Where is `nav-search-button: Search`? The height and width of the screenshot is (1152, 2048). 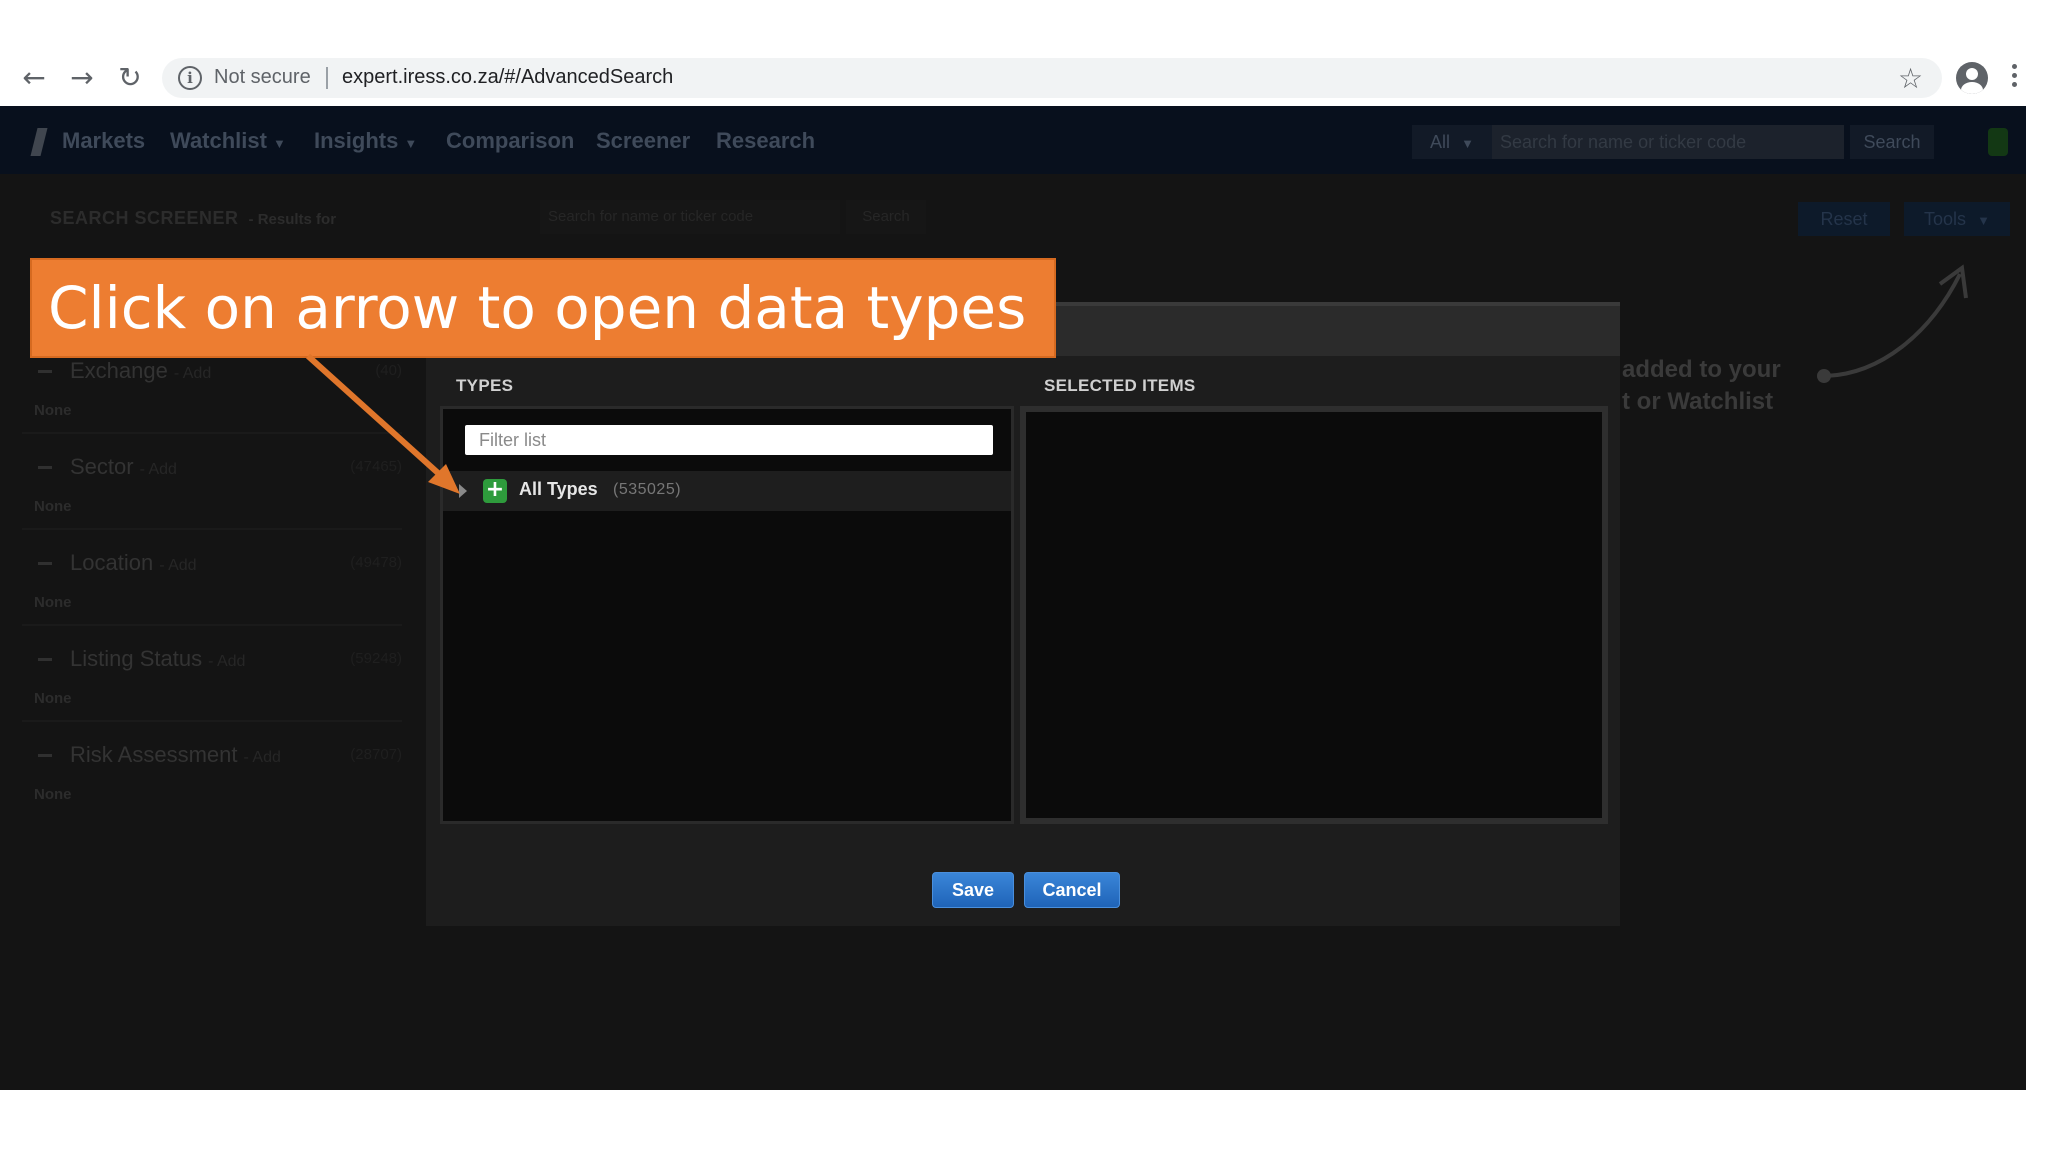
nav-search-button: Search is located at coordinates (1892, 142).